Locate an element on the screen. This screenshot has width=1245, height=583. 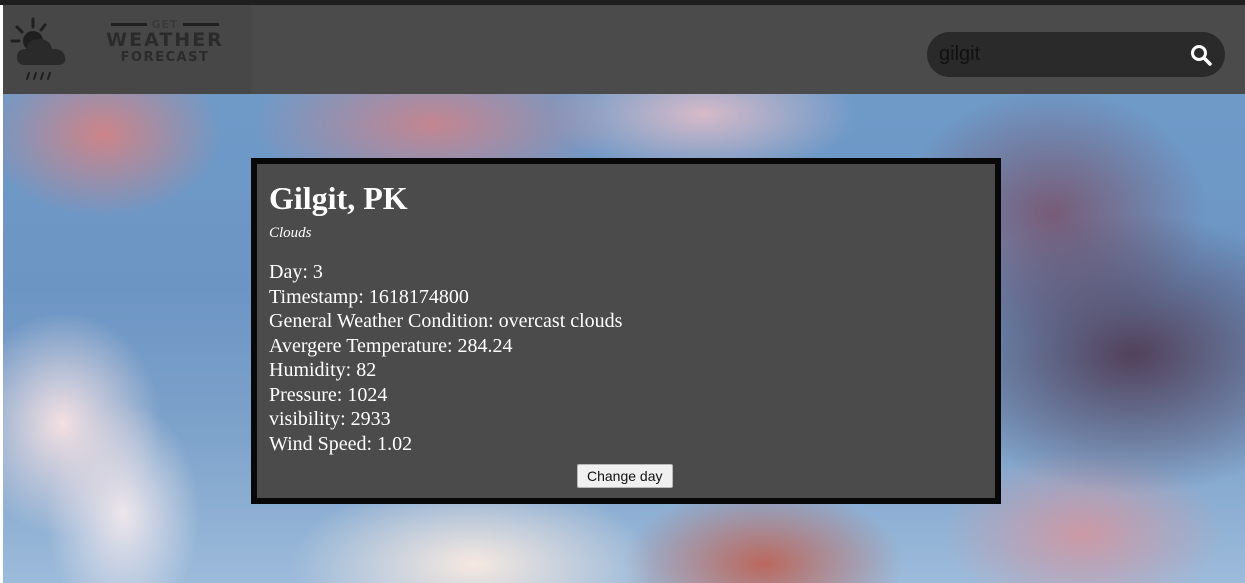
weather-condition: Clouds is located at coordinates (290, 233).